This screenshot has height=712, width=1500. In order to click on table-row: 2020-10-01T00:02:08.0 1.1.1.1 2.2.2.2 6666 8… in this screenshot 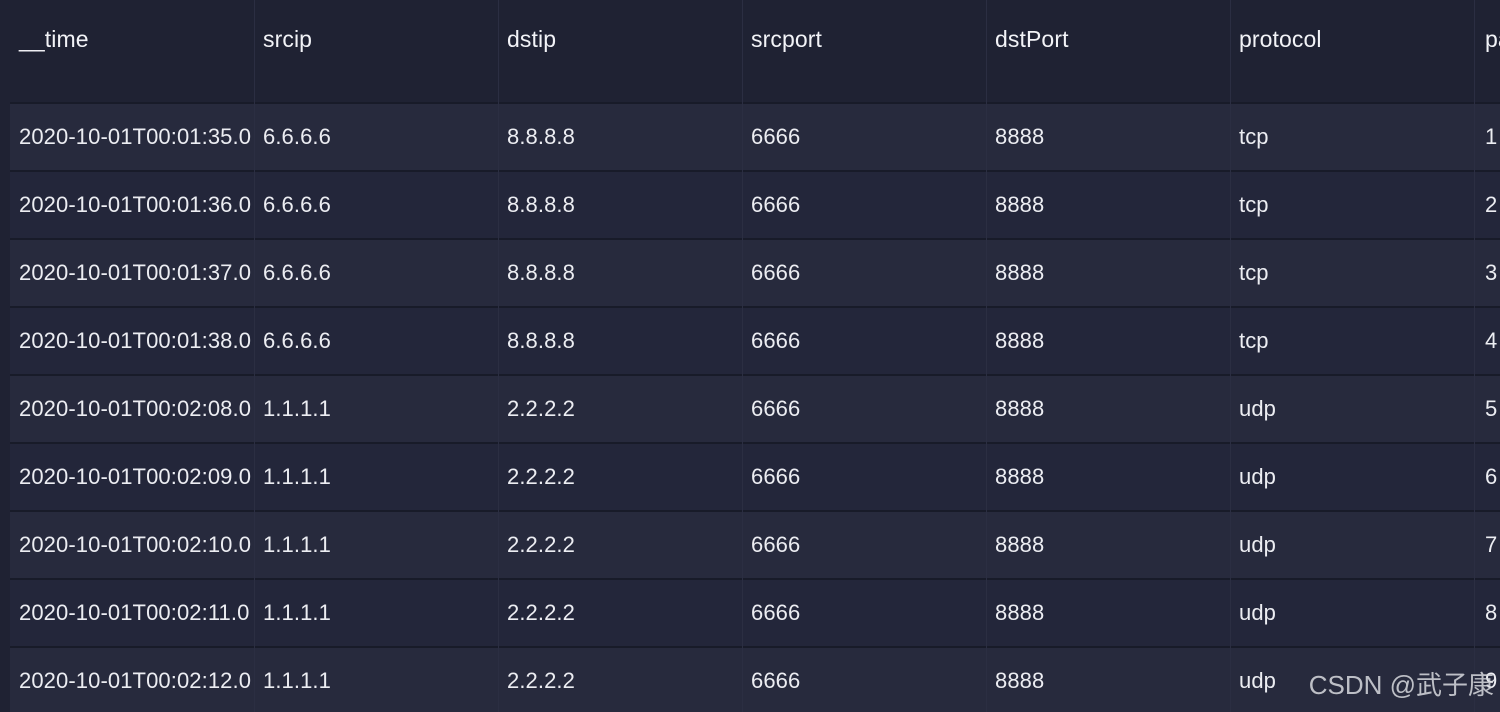, I will do `click(755, 408)`.